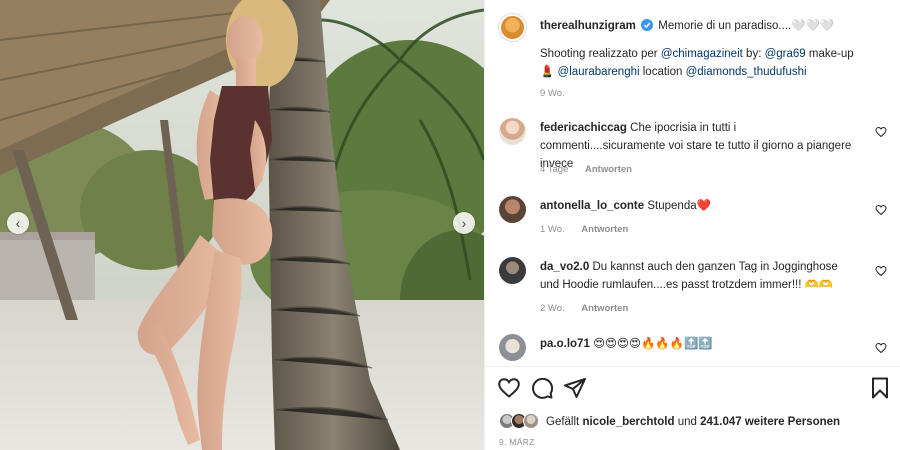 The image size is (900, 450). What do you see at coordinates (880, 388) in the screenshot?
I see `bookmark-icon` at bounding box center [880, 388].